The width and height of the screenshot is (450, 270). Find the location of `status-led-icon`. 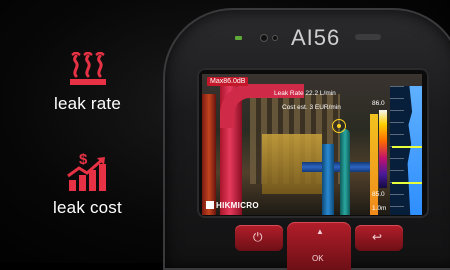

status-led-icon is located at coordinates (238, 38).